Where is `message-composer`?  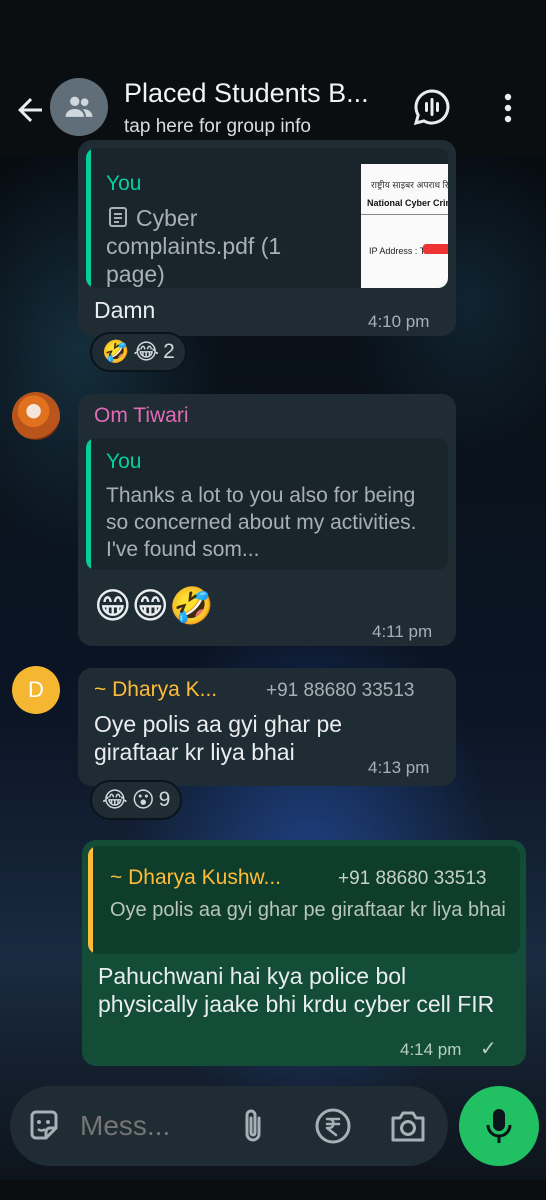 message-composer is located at coordinates (229, 1126).